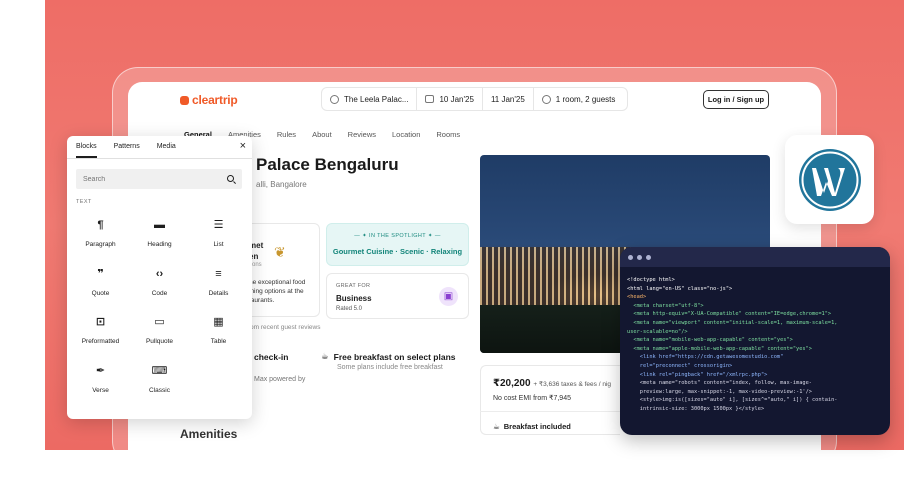 This screenshot has width=920, height=492. What do you see at coordinates (736, 99) in the screenshot?
I see `login-button: Log in / Sign up` at bounding box center [736, 99].